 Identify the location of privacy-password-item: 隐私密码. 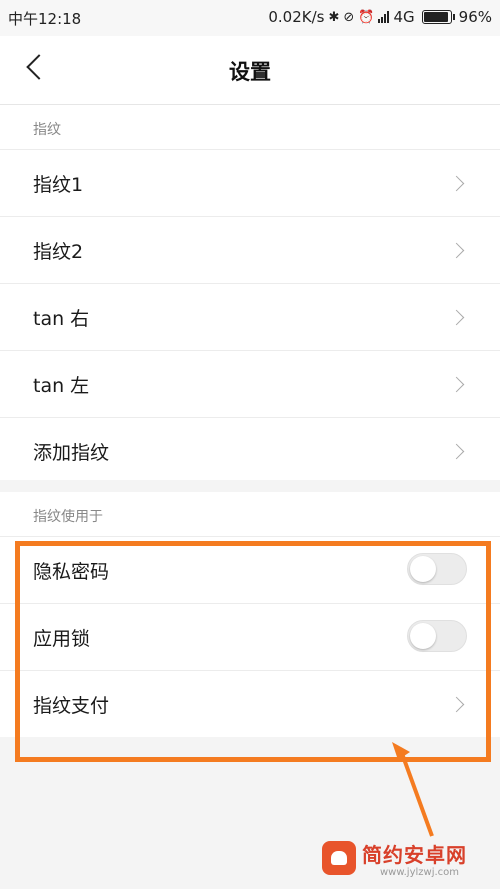
(250, 569).